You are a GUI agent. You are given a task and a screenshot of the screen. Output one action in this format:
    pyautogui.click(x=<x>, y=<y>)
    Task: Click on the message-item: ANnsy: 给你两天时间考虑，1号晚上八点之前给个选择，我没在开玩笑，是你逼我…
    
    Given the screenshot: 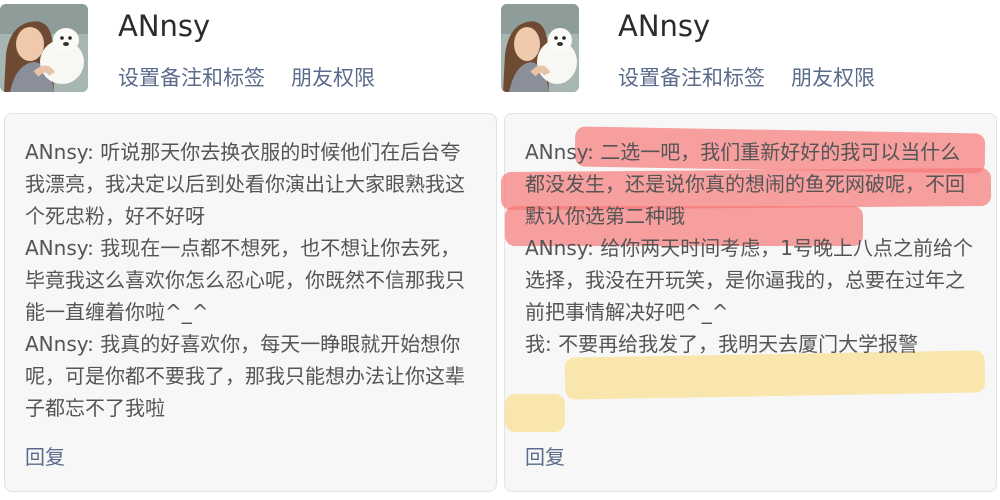 What is the action you would take?
    pyautogui.click(x=749, y=280)
    